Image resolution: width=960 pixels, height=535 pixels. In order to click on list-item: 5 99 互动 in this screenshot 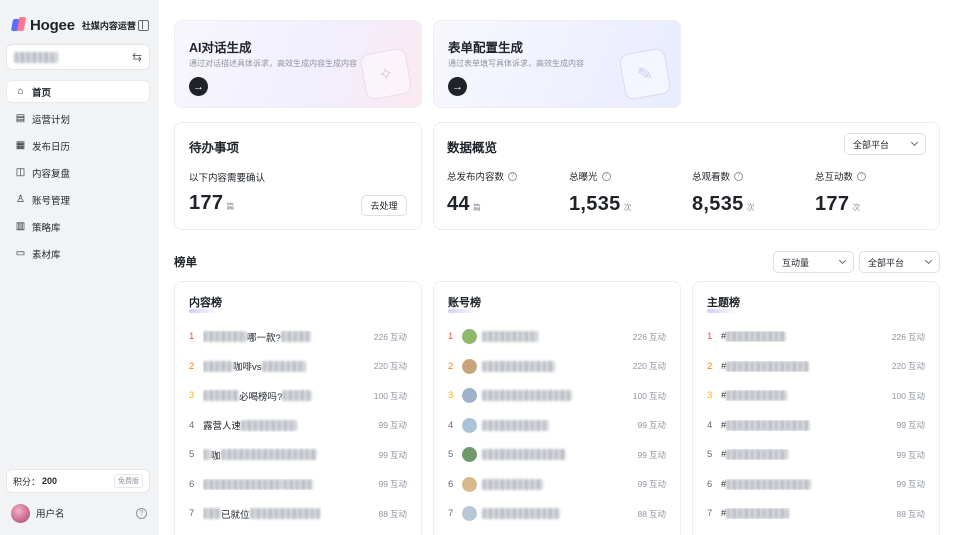, I will do `click(557, 455)`.